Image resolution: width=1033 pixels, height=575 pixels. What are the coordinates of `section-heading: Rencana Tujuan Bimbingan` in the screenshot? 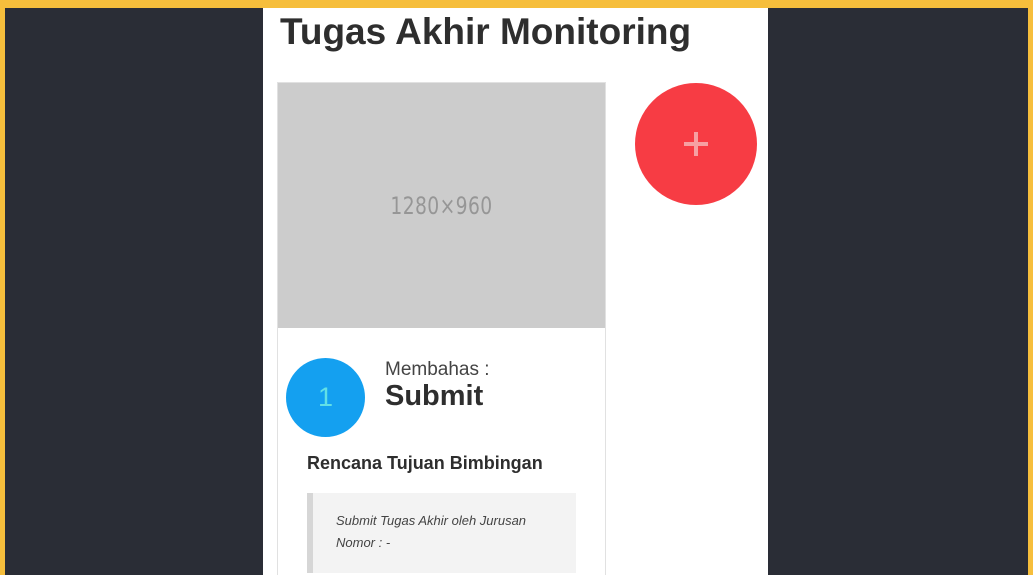 It's located at (425, 463).